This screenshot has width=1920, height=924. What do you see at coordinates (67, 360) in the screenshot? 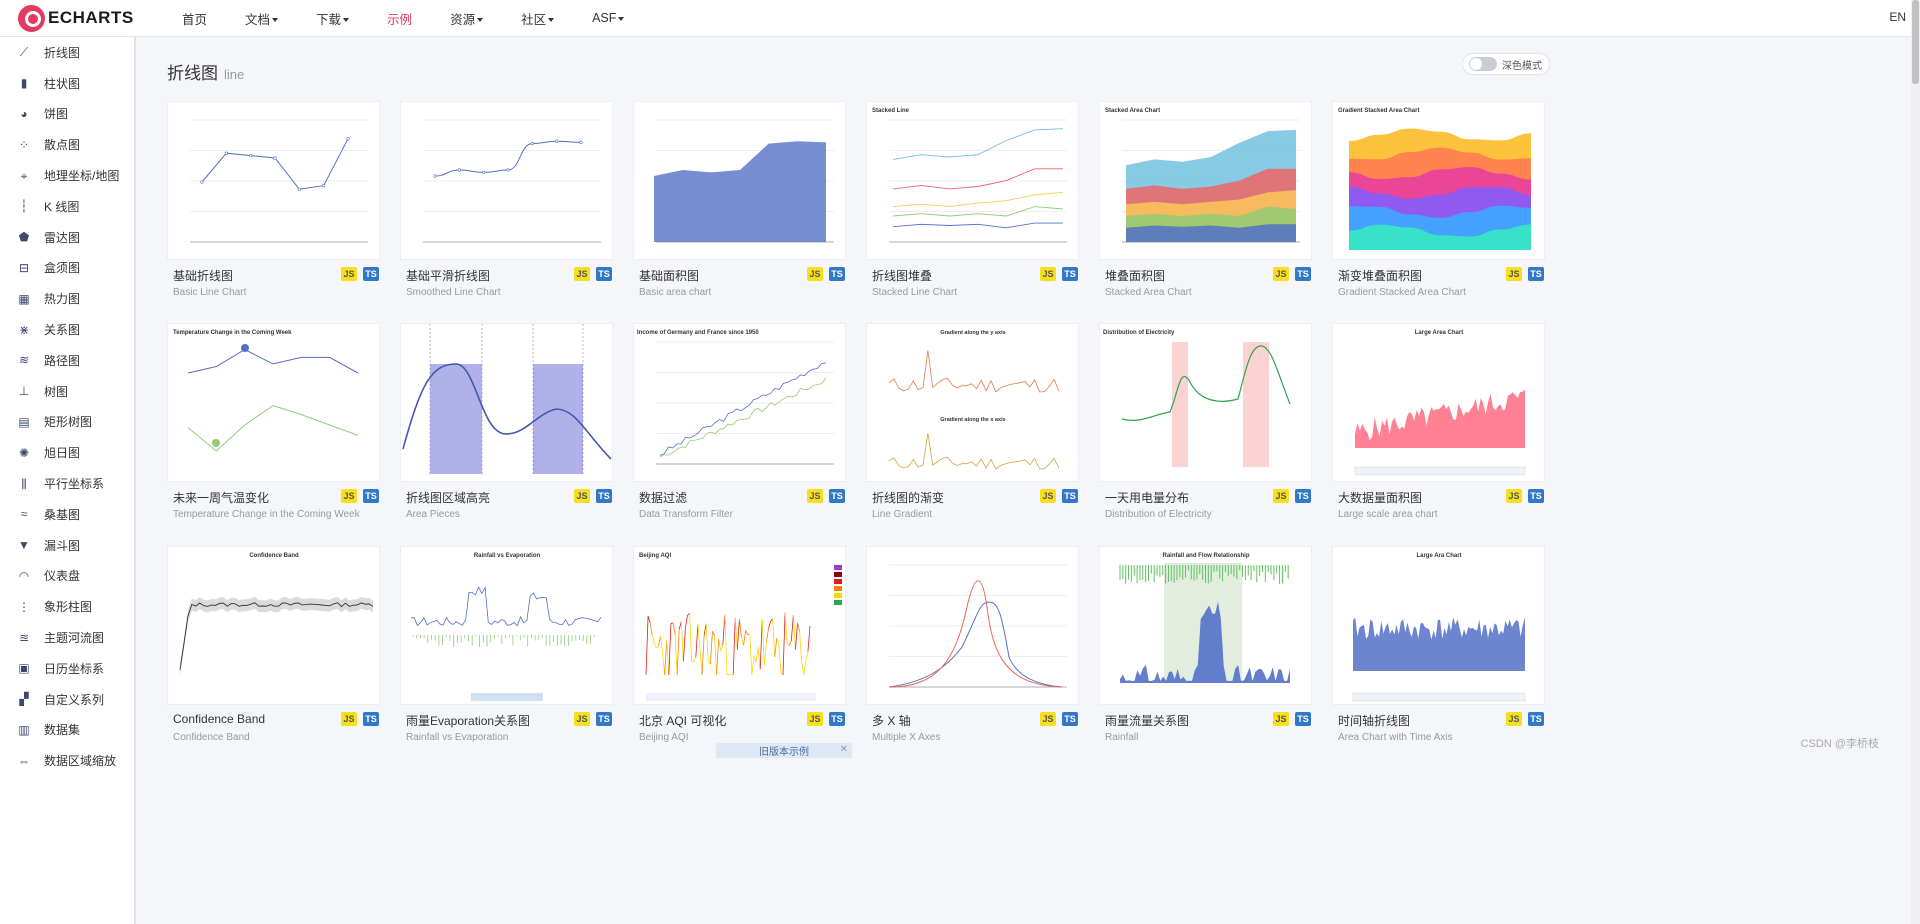
I see `sidebar-item: ≋ 路径图` at bounding box center [67, 360].